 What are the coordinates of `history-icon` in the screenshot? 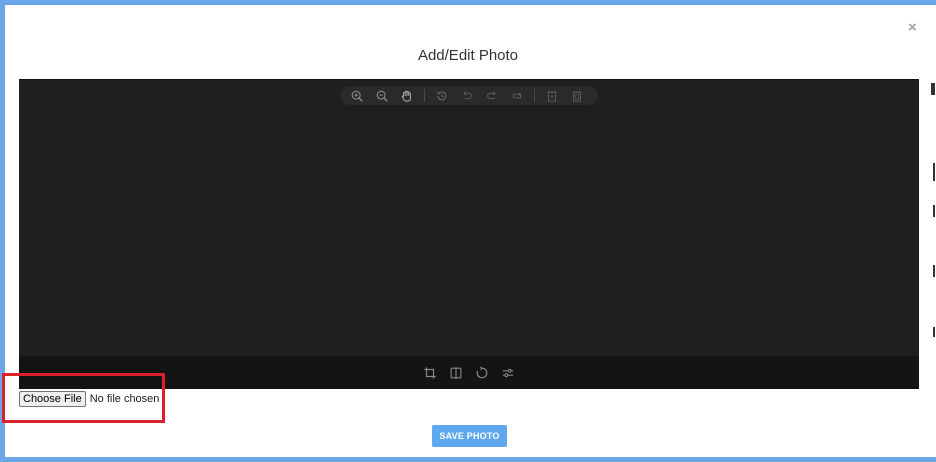 It's located at (442, 96).